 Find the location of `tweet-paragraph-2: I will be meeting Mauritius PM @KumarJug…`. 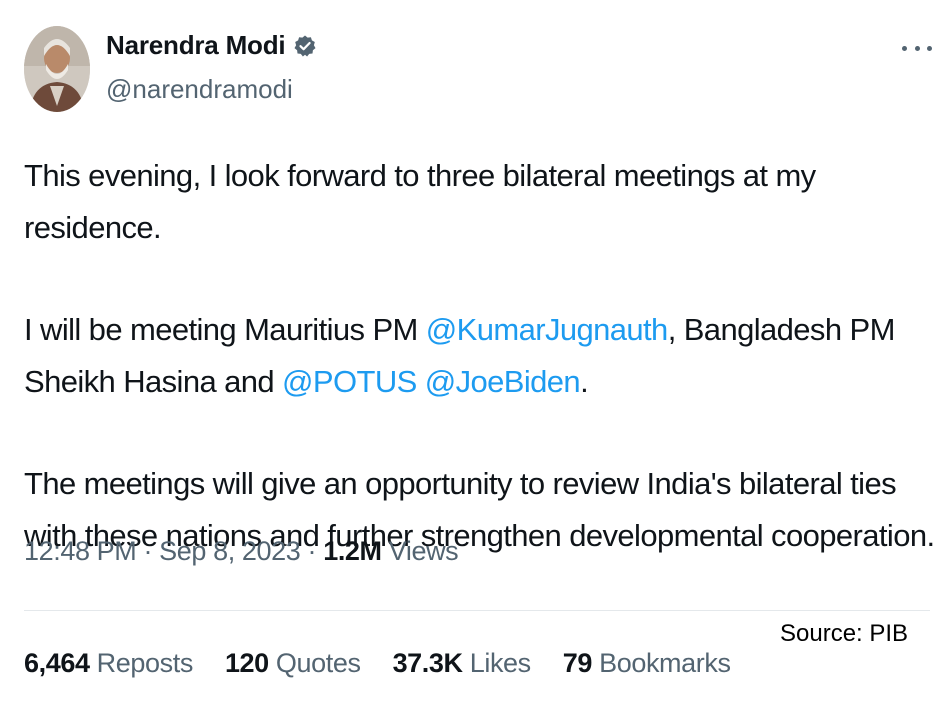

tweet-paragraph-2: I will be meeting Mauritius PM @KumarJug… is located at coordinates (484, 356).